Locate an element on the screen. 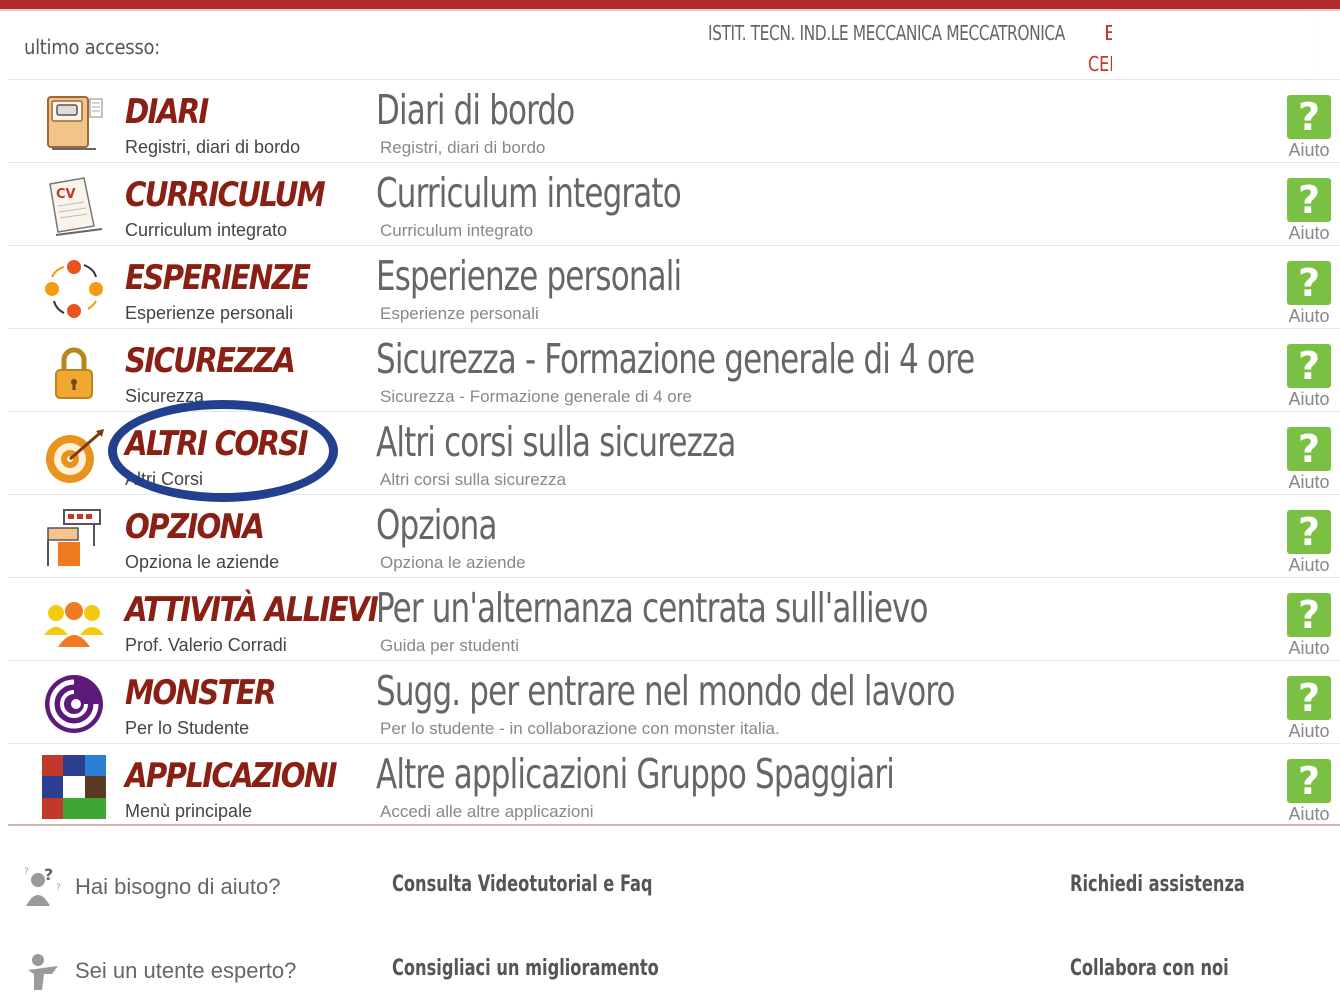  row-subtitle: Menù principale is located at coordinates (189, 811).